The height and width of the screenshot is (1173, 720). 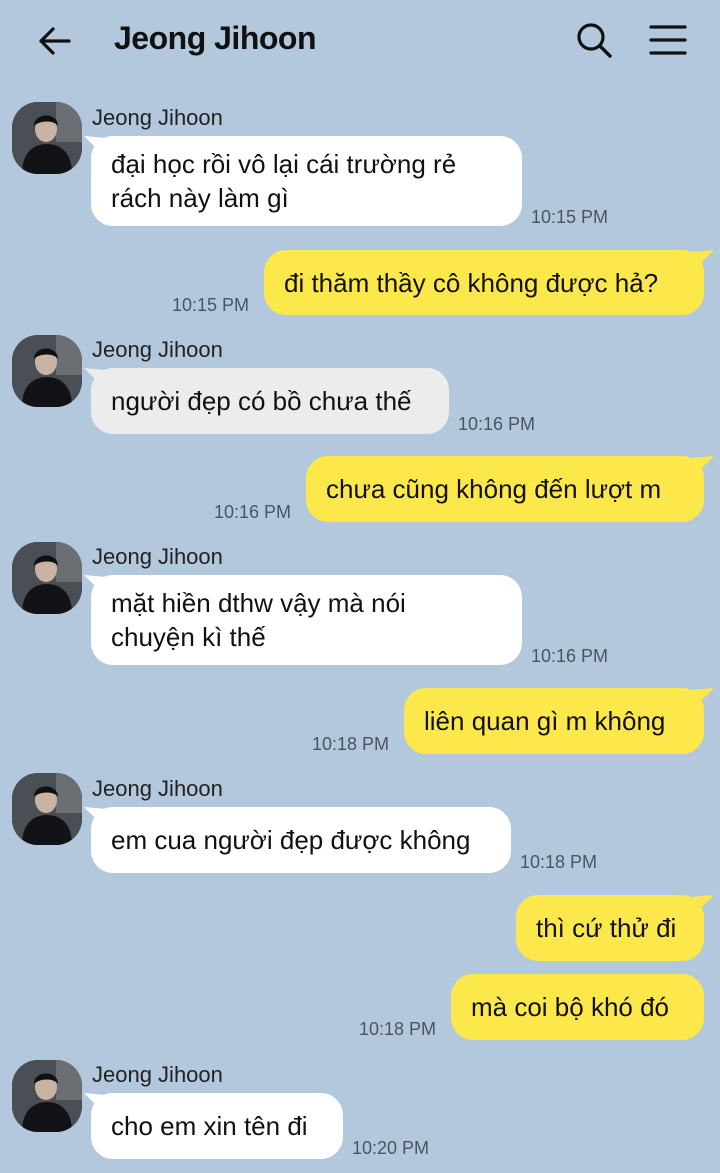 I want to click on message-bubble-outgoing: mà coi bộ khó đó, so click(x=577, y=1007).